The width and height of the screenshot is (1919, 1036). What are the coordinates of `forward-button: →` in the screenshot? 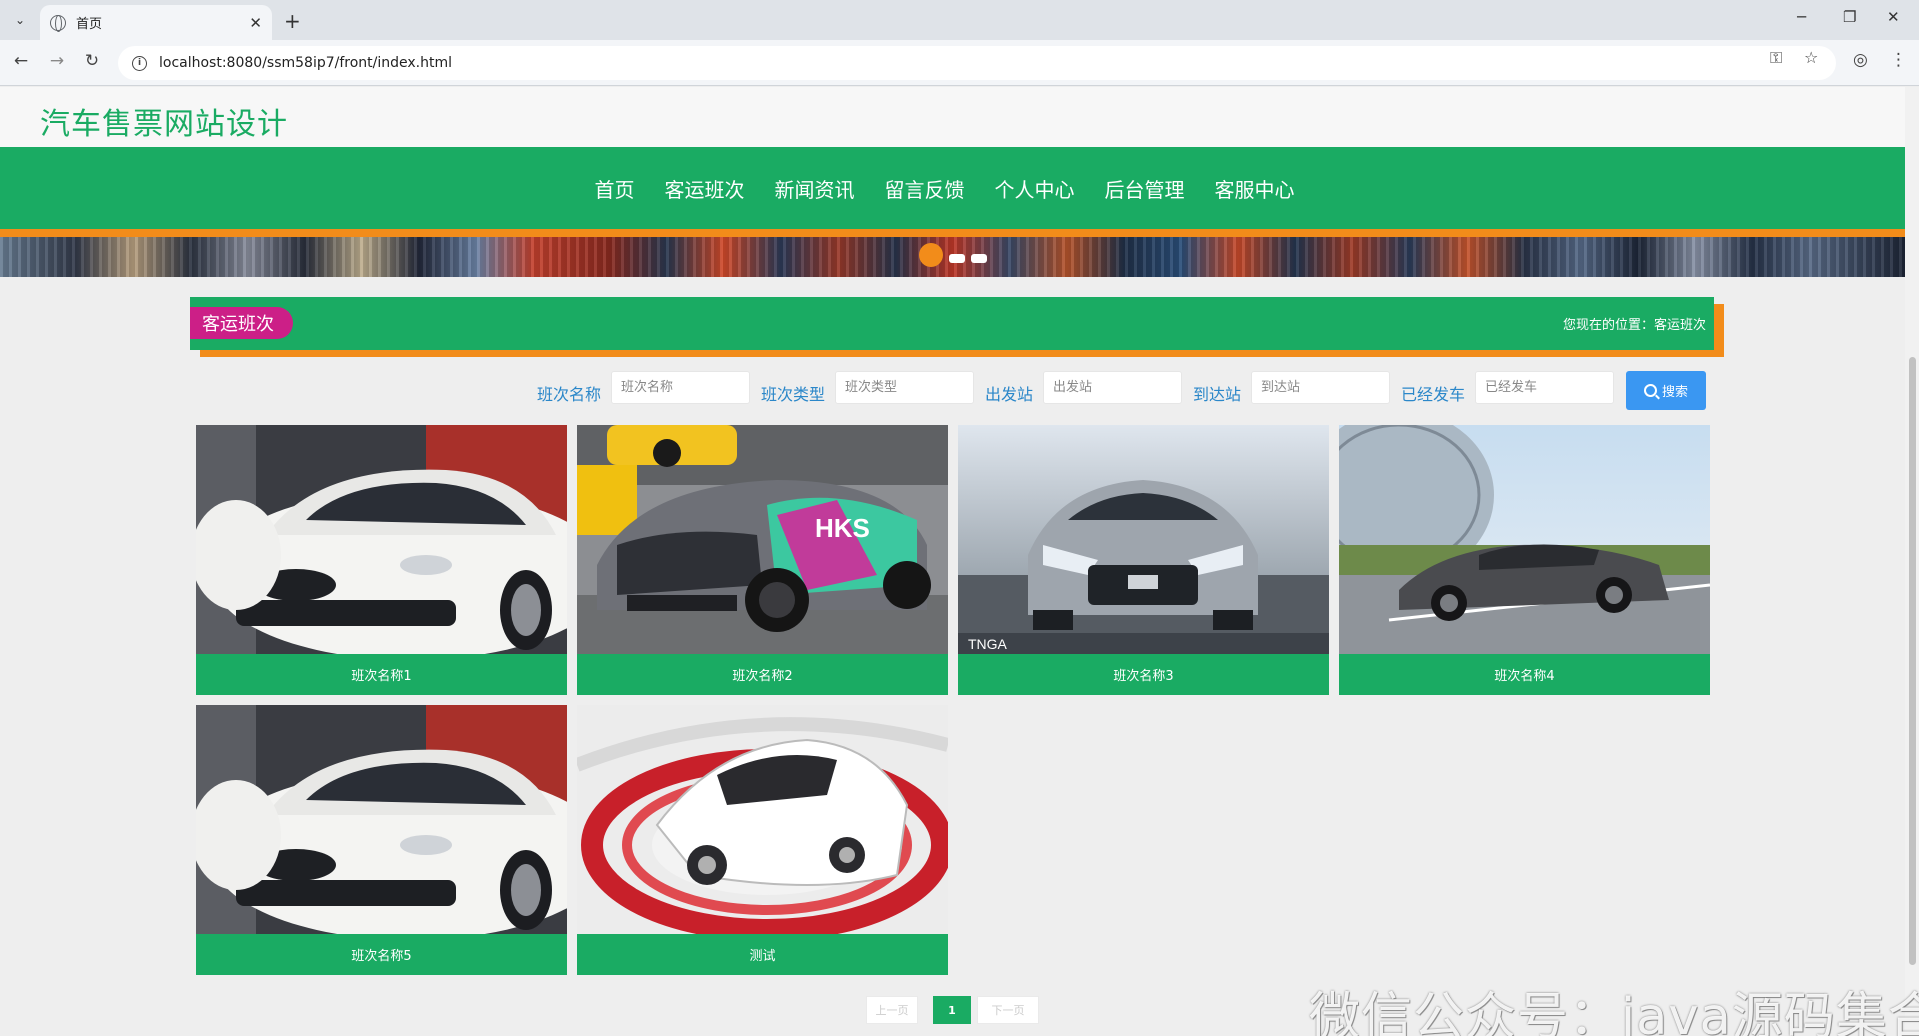 It's located at (57, 61).